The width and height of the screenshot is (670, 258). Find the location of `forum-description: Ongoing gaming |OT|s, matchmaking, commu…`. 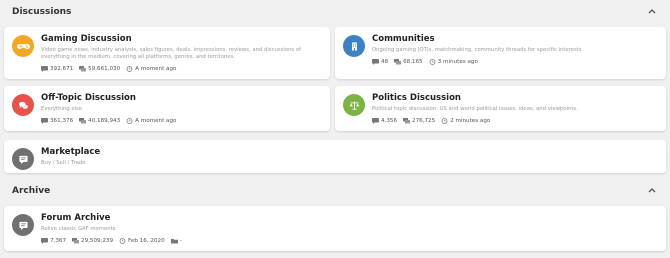

forum-description: Ongoing gaming |OT|s, matchmaking, commu… is located at coordinates (477, 50).